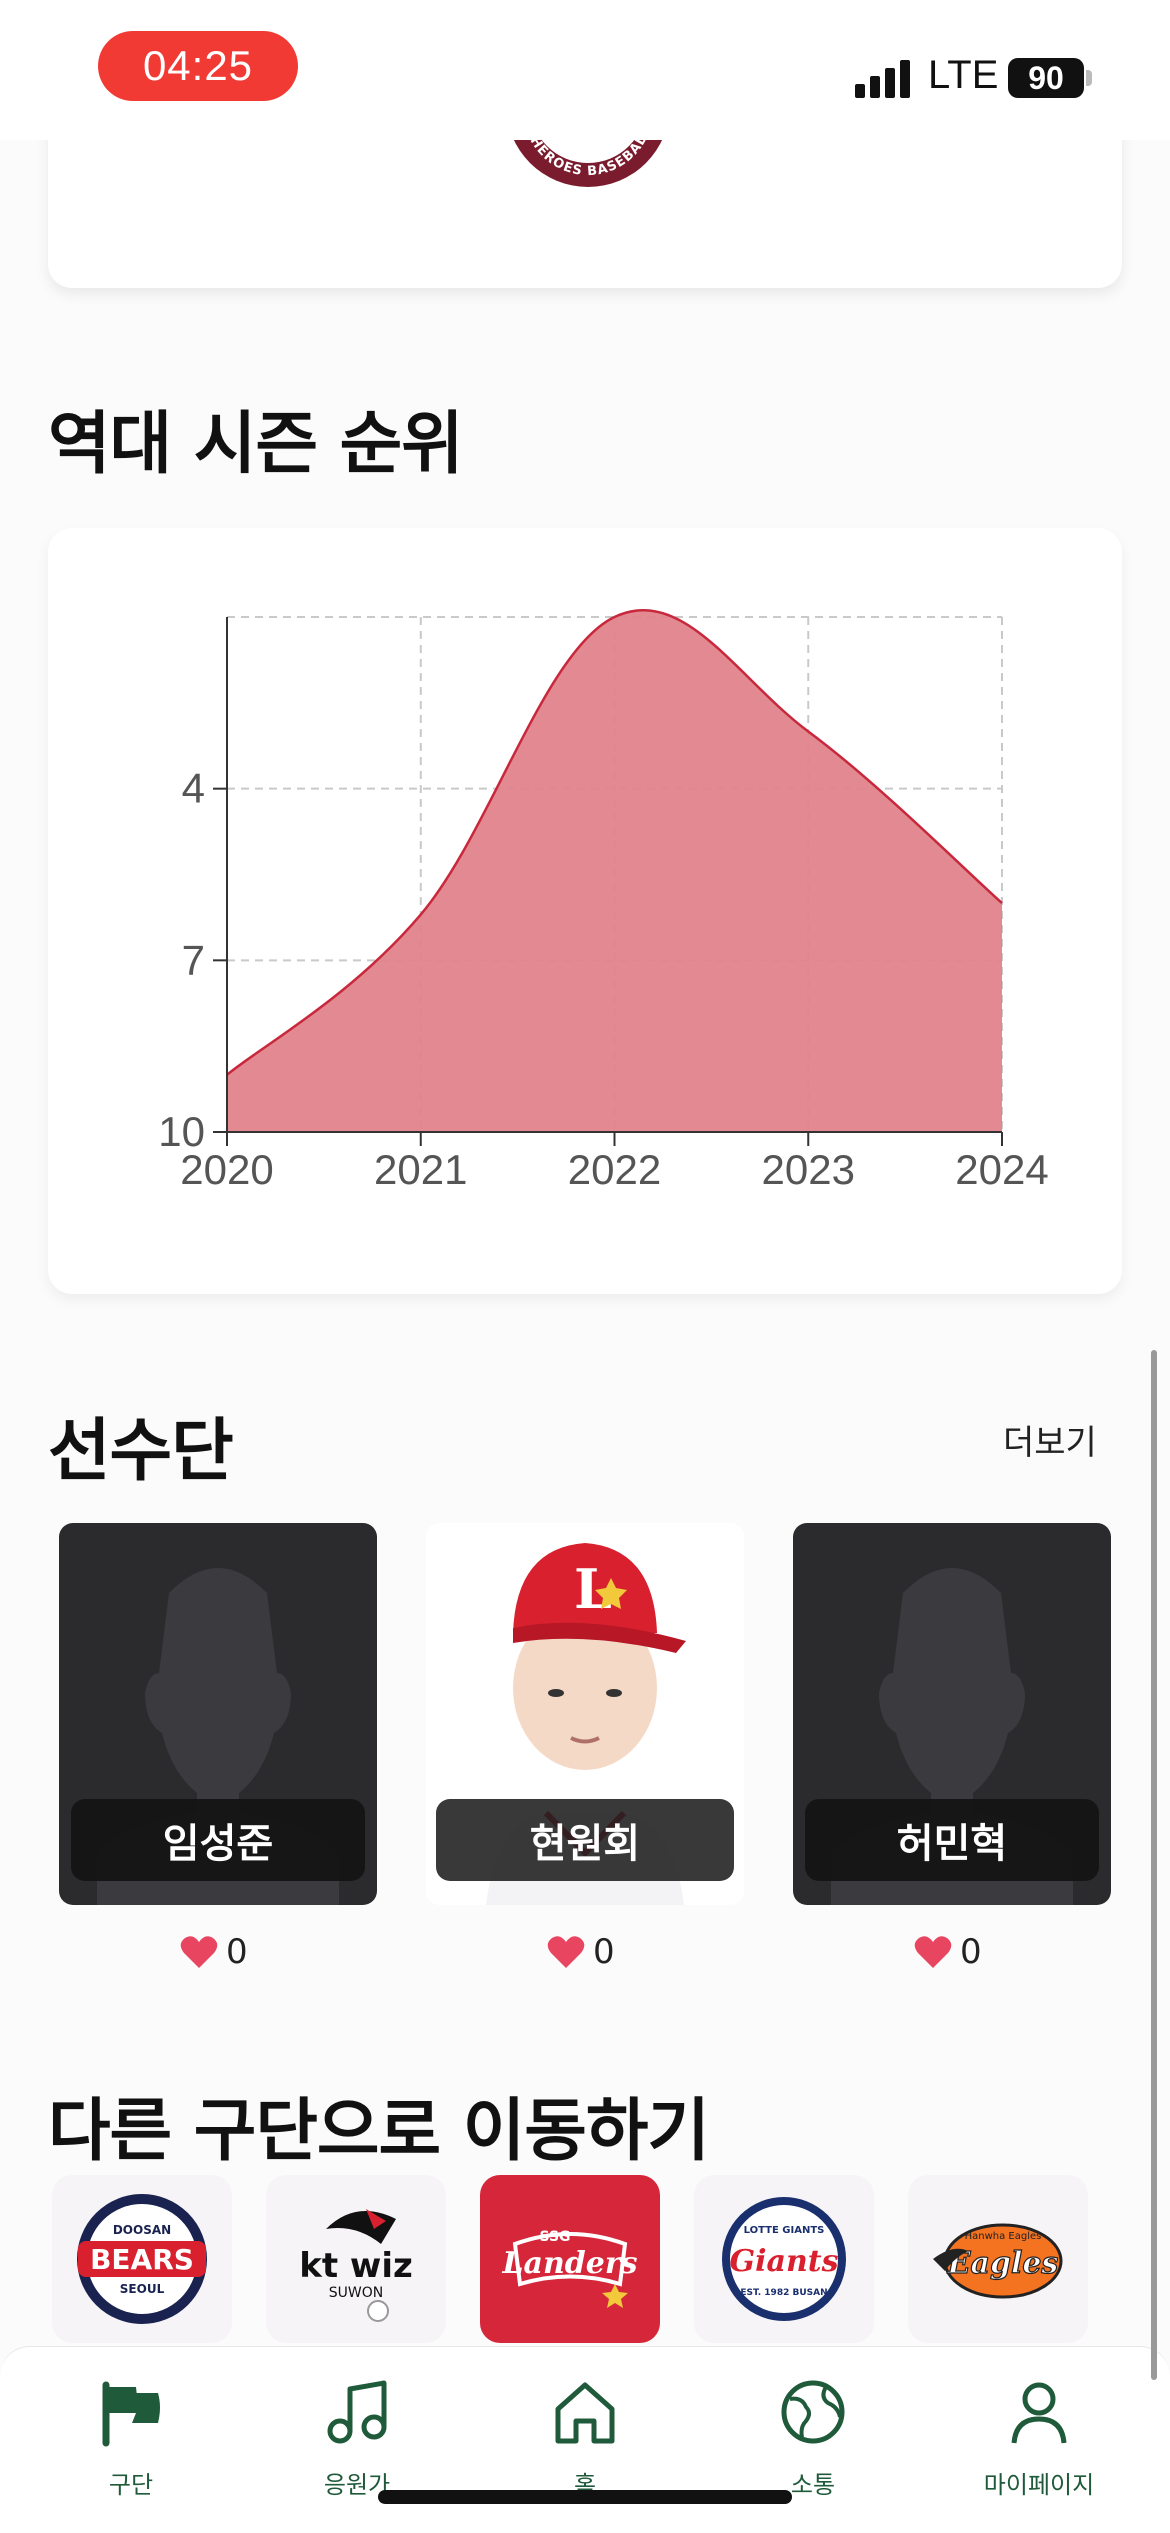 The height and width of the screenshot is (2533, 1170). What do you see at coordinates (356, 2293) in the screenshot?
I see `svg-text: SUWON` at bounding box center [356, 2293].